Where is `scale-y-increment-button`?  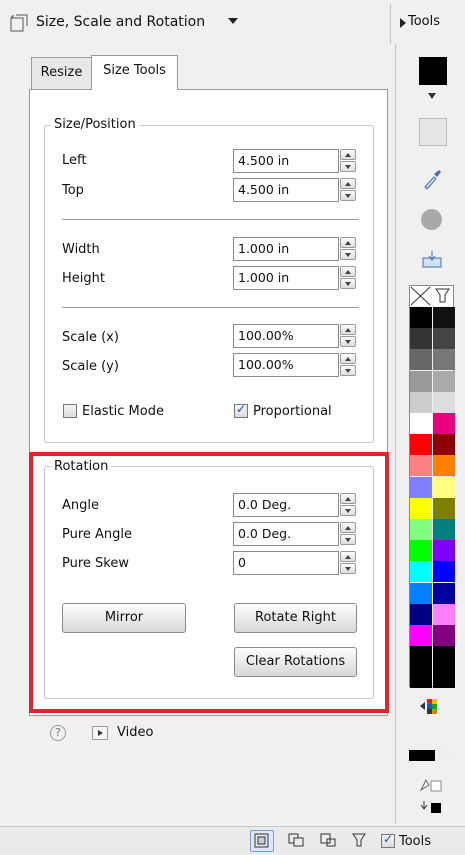 scale-y-increment-button is located at coordinates (348, 358).